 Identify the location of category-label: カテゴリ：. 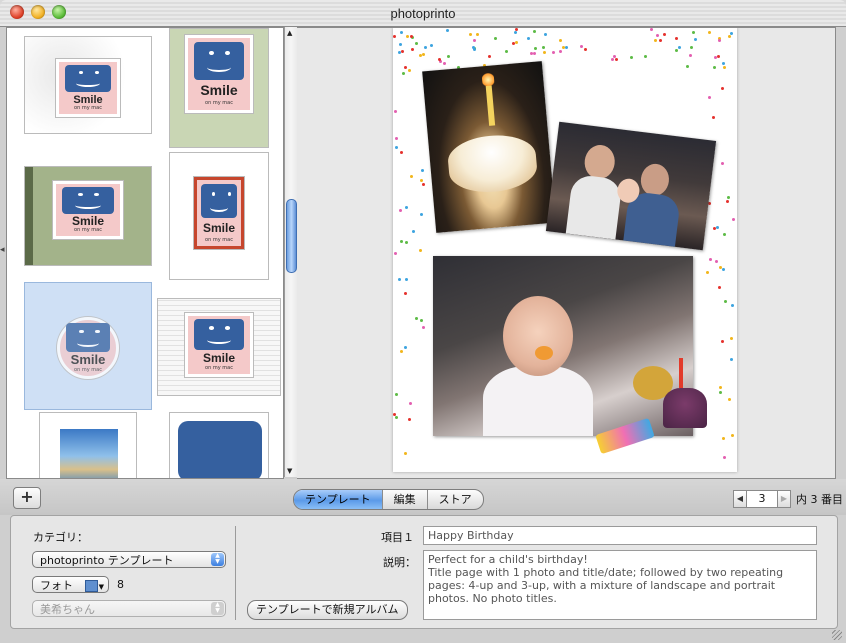
(60, 537).